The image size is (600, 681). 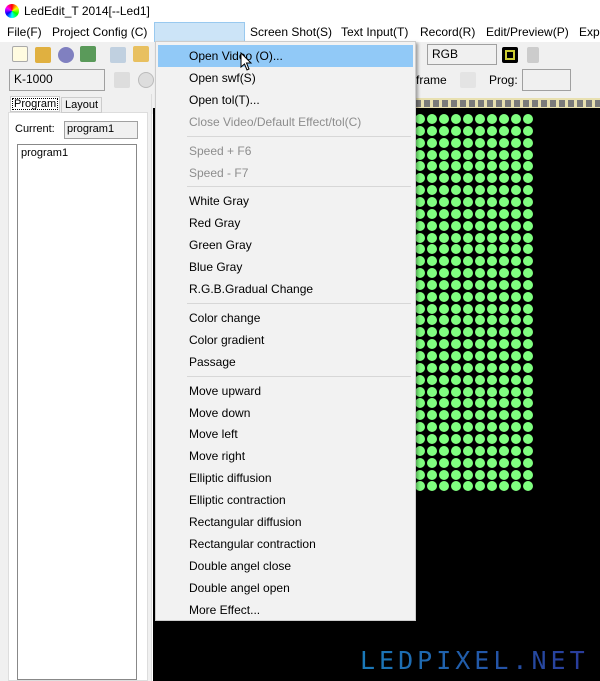 I want to click on menu-item-rectangular-contraction: Rectangular contraction, so click(x=285, y=544).